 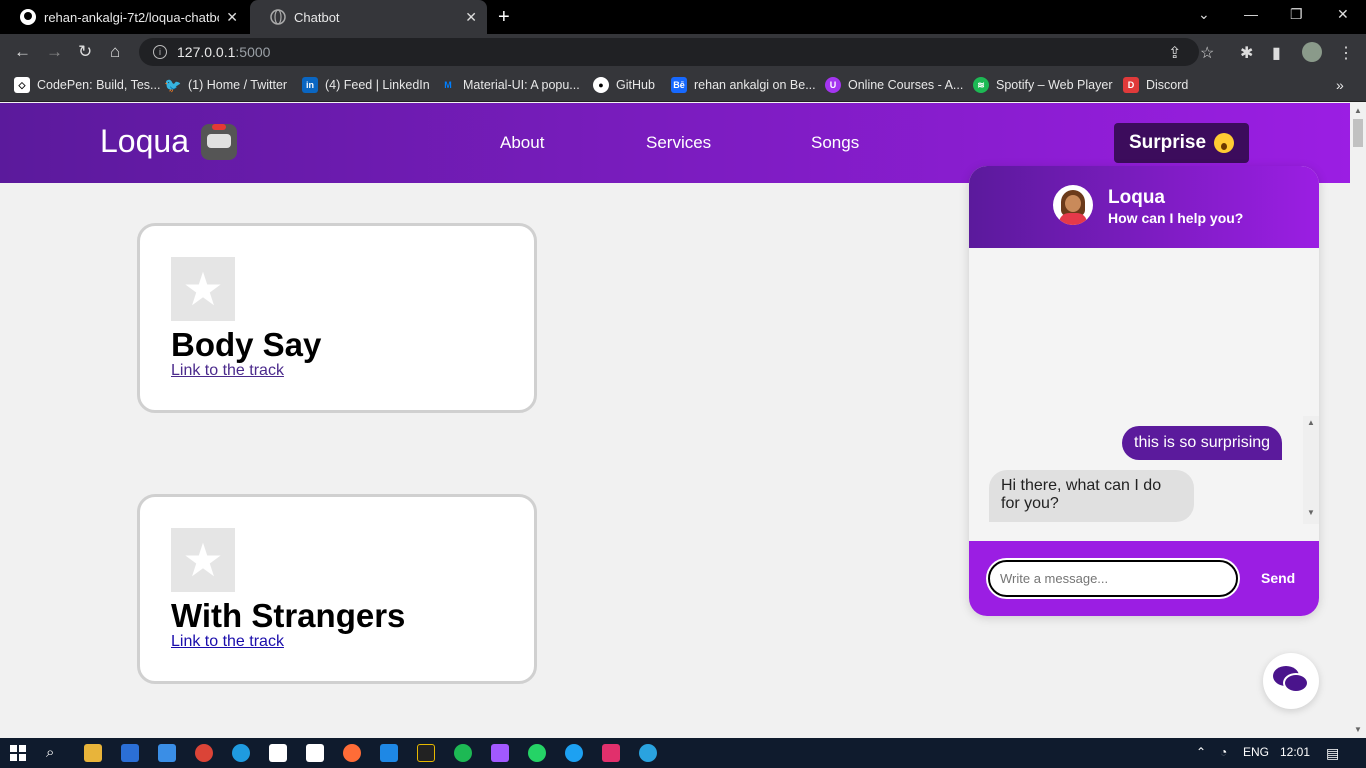 What do you see at coordinates (278, 17) in the screenshot?
I see `globe-icon` at bounding box center [278, 17].